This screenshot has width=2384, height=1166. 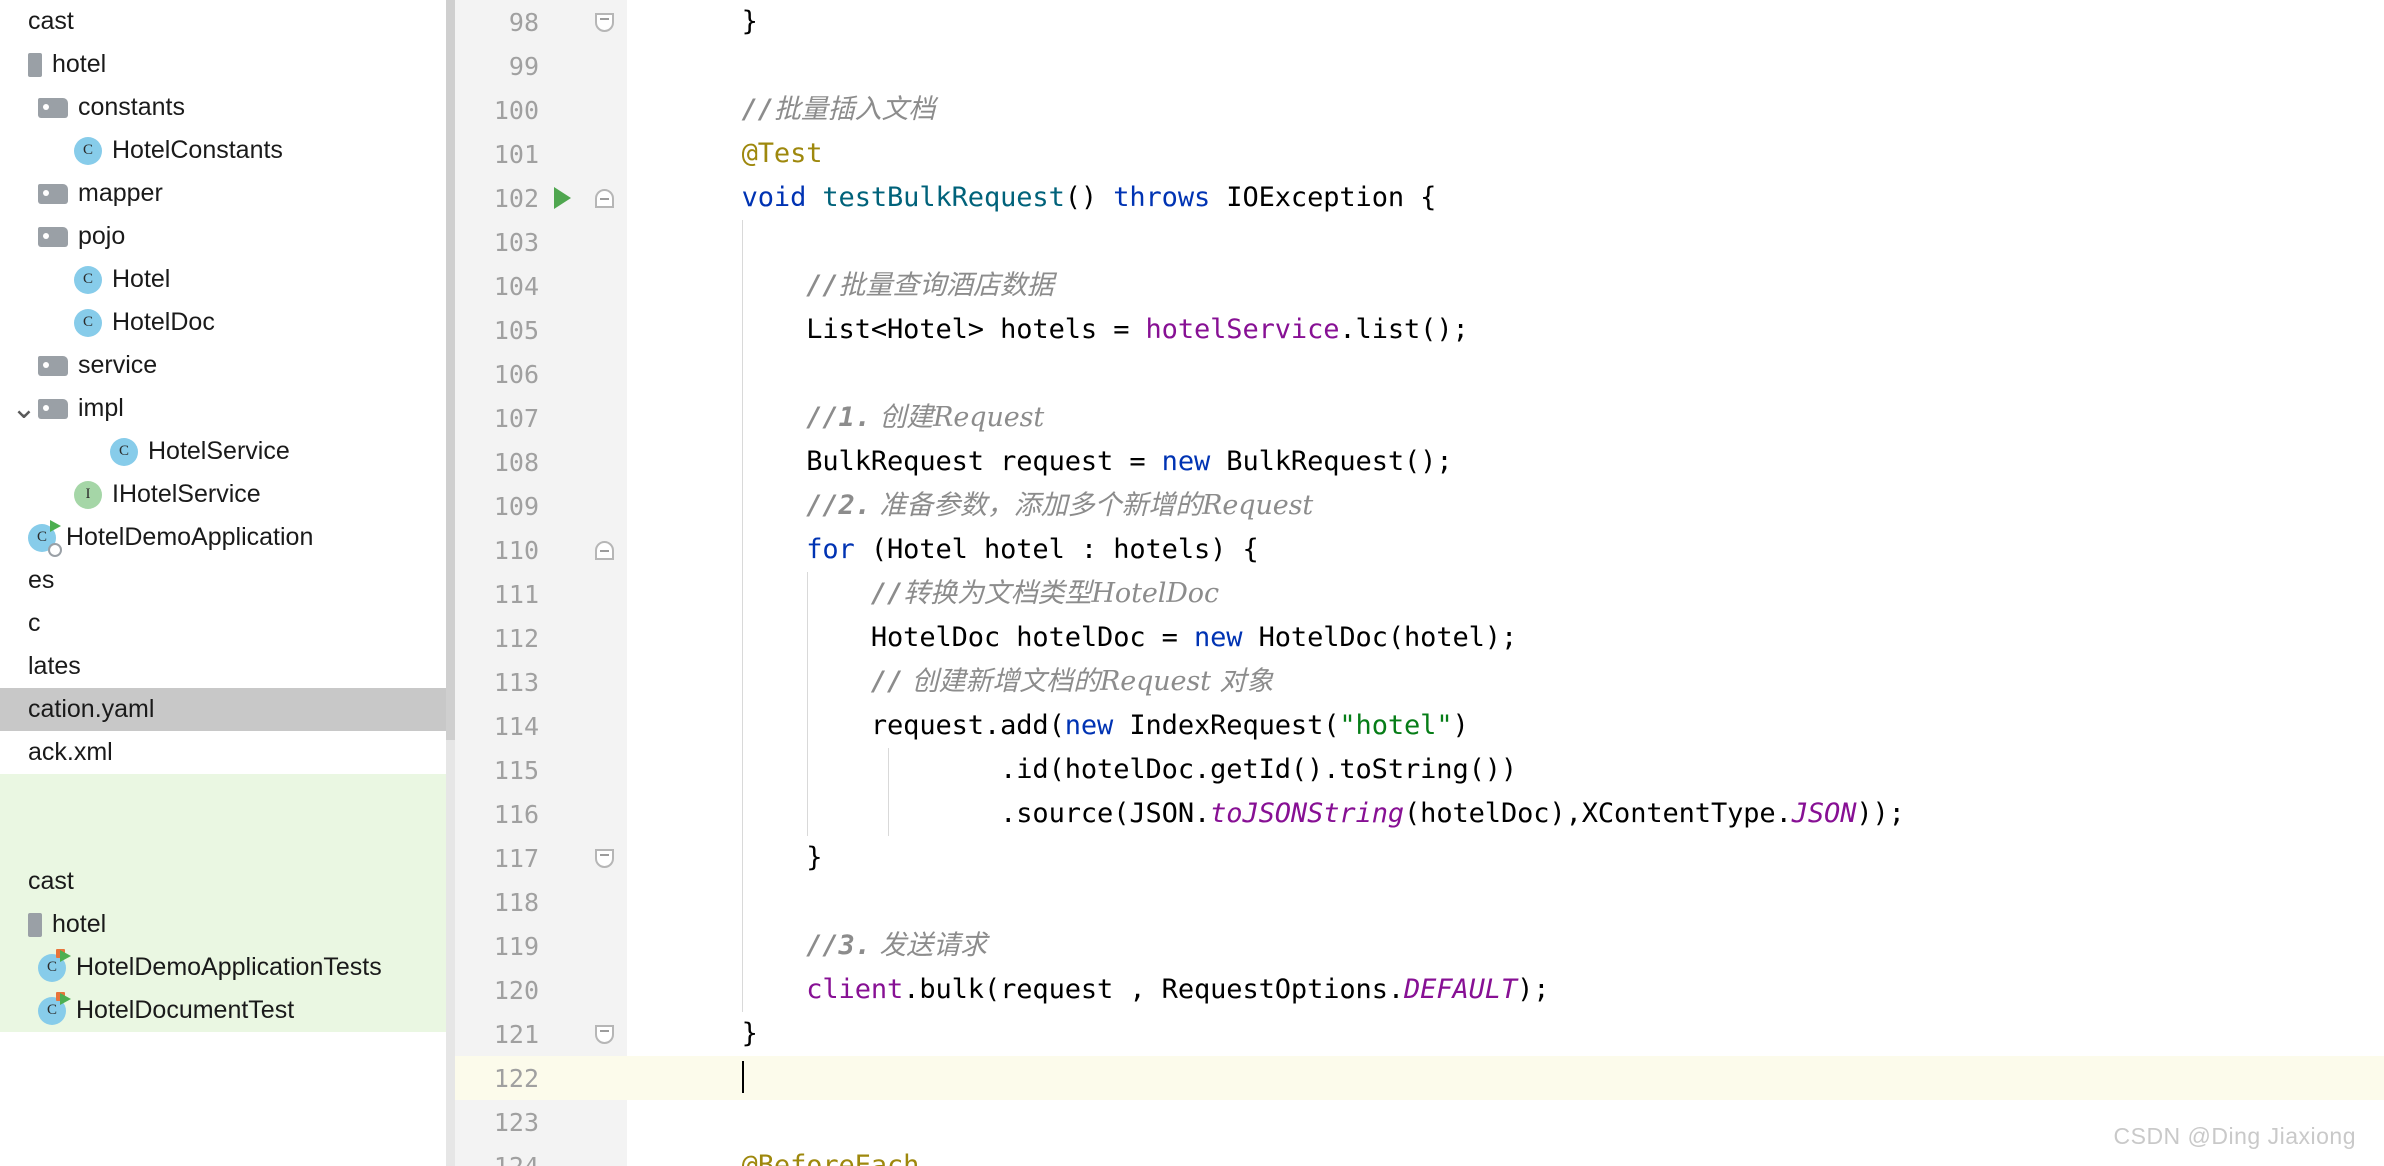 I want to click on editor-gutter: 98, so click(x=541, y=22).